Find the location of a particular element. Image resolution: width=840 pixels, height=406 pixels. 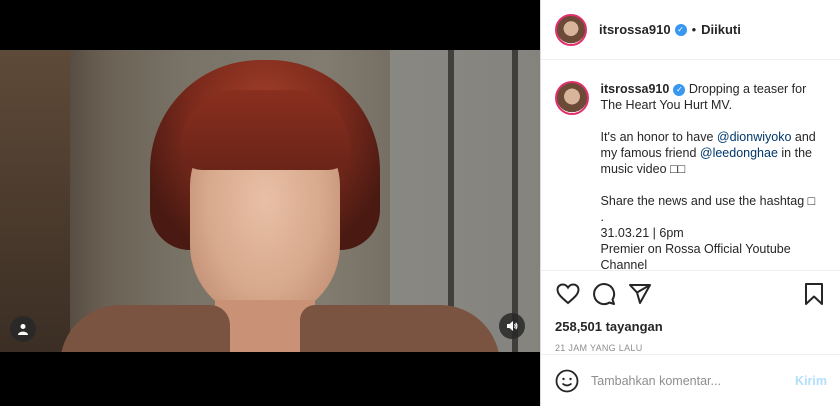

speaker-icon is located at coordinates (512, 326).